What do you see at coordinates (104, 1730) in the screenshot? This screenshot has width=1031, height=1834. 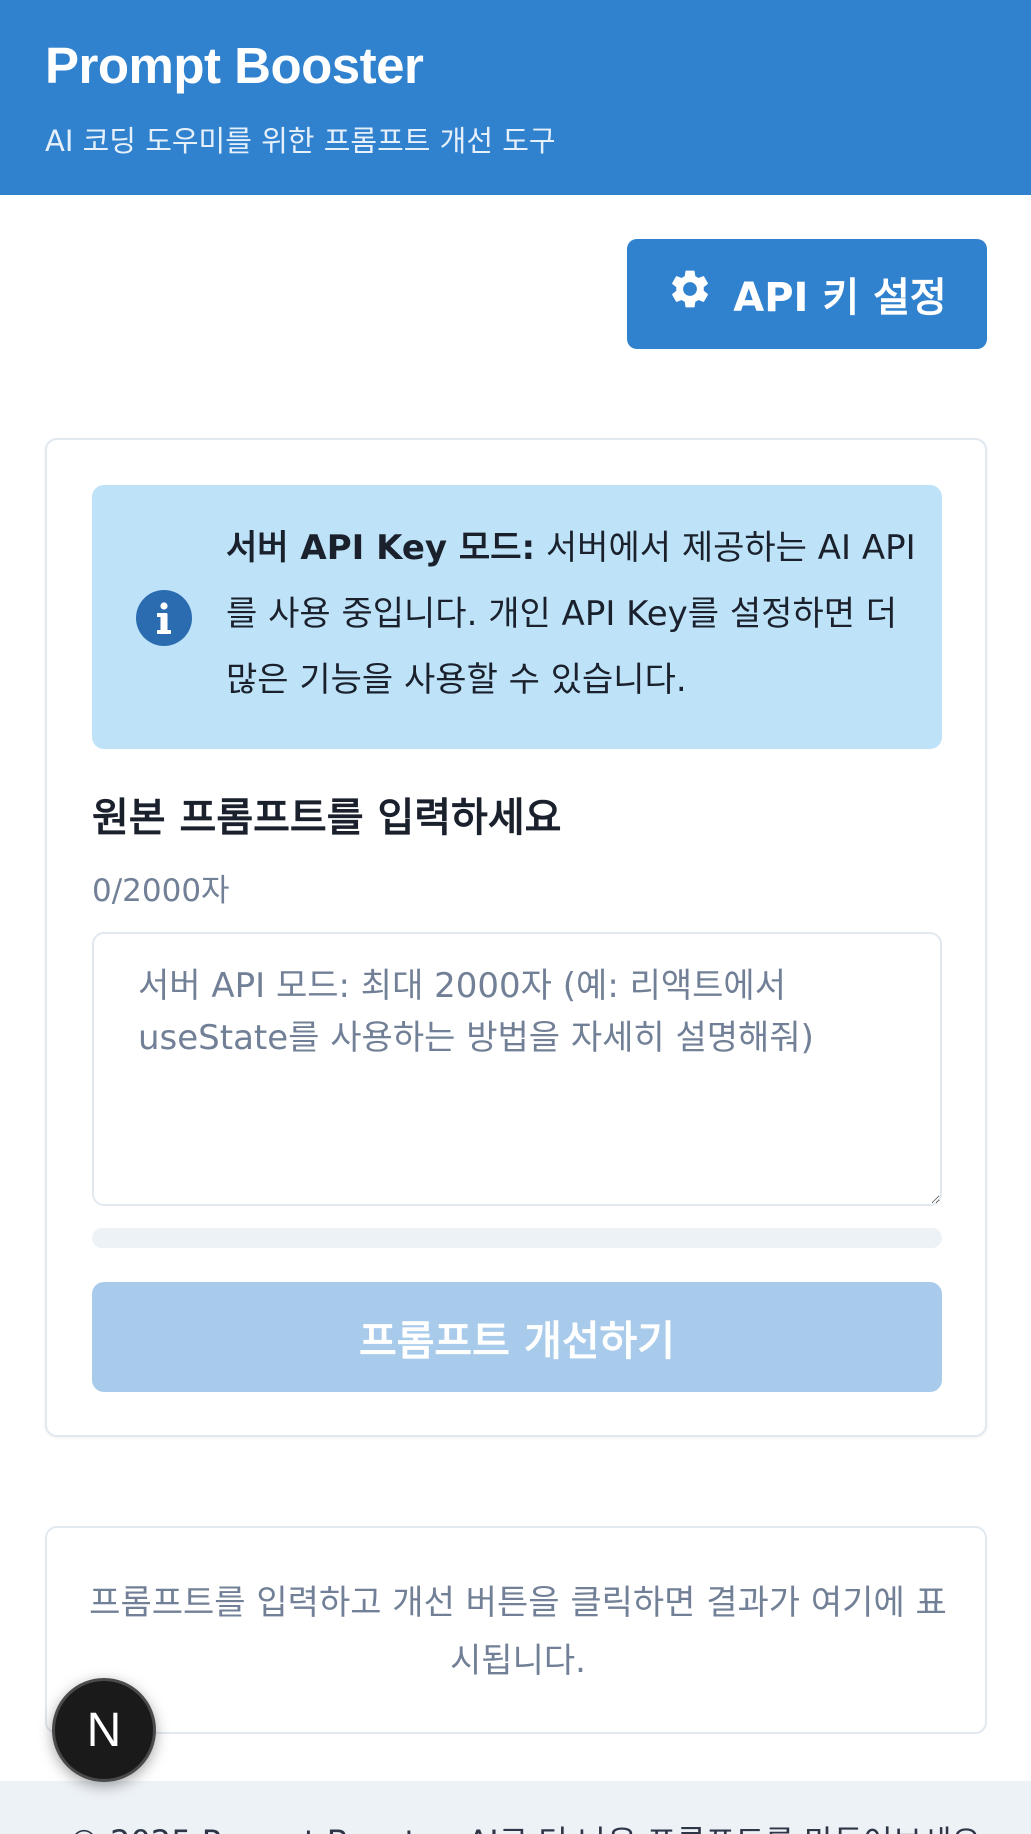 I see `nextjs-dev-indicator-button: N` at bounding box center [104, 1730].